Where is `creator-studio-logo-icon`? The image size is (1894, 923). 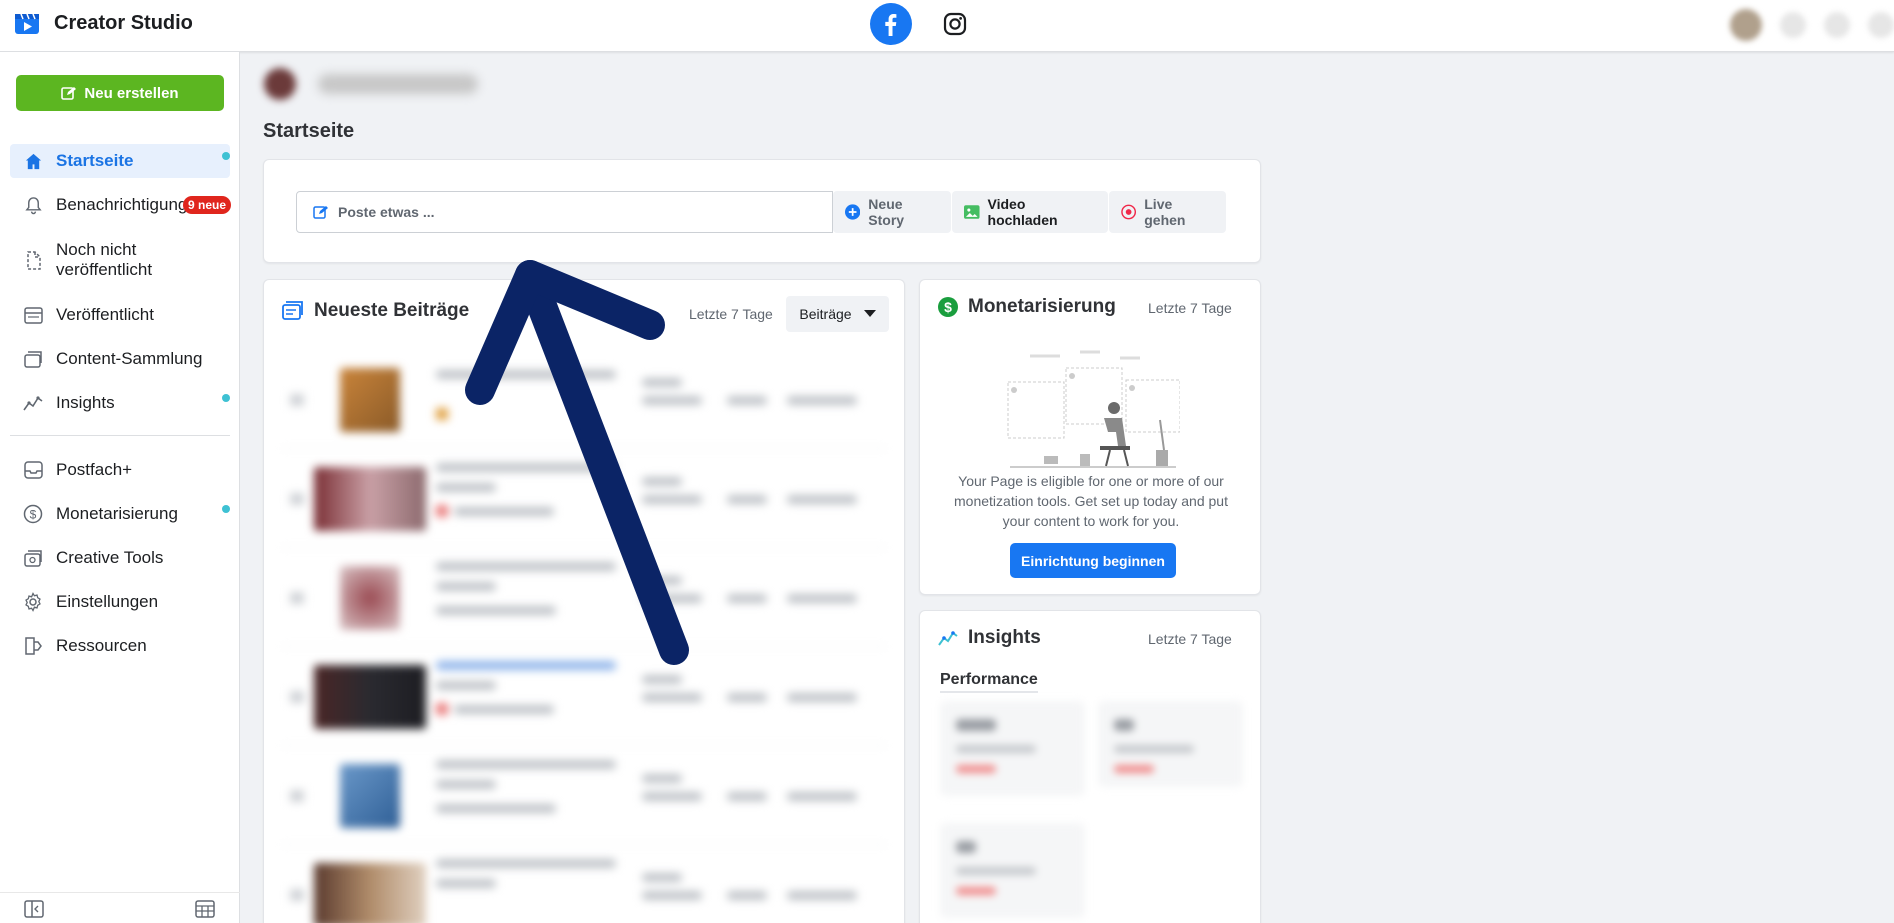
creator-studio-logo-icon is located at coordinates (27, 23).